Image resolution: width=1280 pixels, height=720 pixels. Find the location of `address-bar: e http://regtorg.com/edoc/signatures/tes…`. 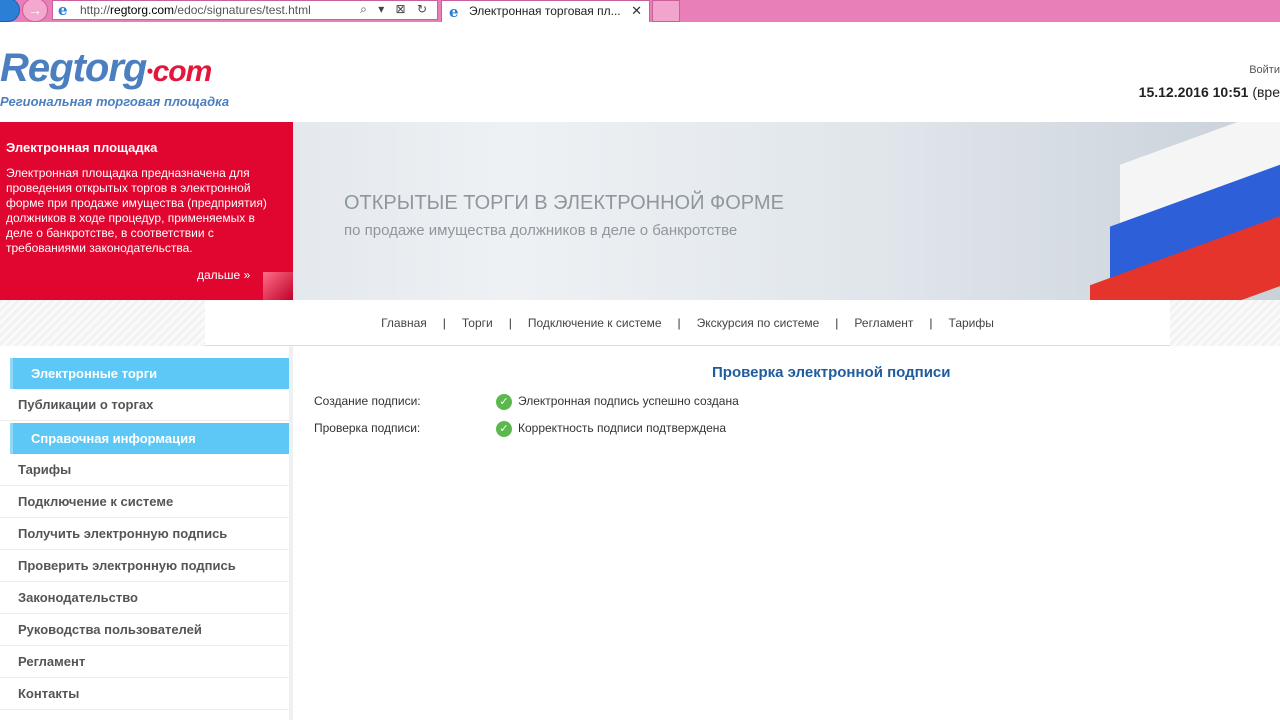

address-bar: e http://regtorg.com/edoc/signatures/tes… is located at coordinates (245, 10).